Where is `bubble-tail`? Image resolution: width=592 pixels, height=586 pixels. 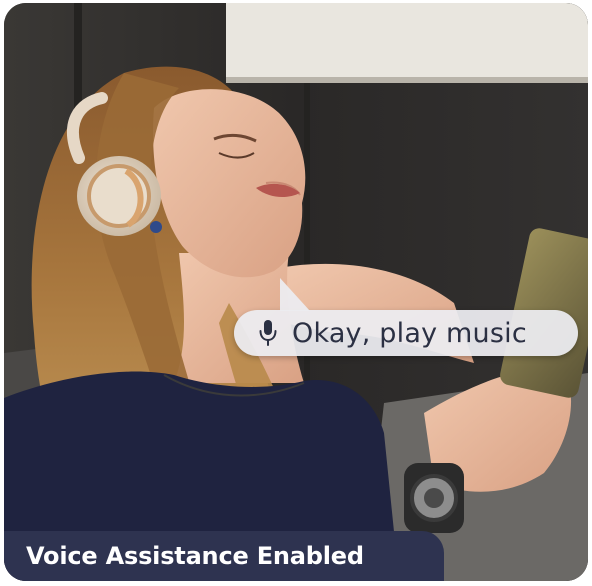 bubble-tail is located at coordinates (295, 294).